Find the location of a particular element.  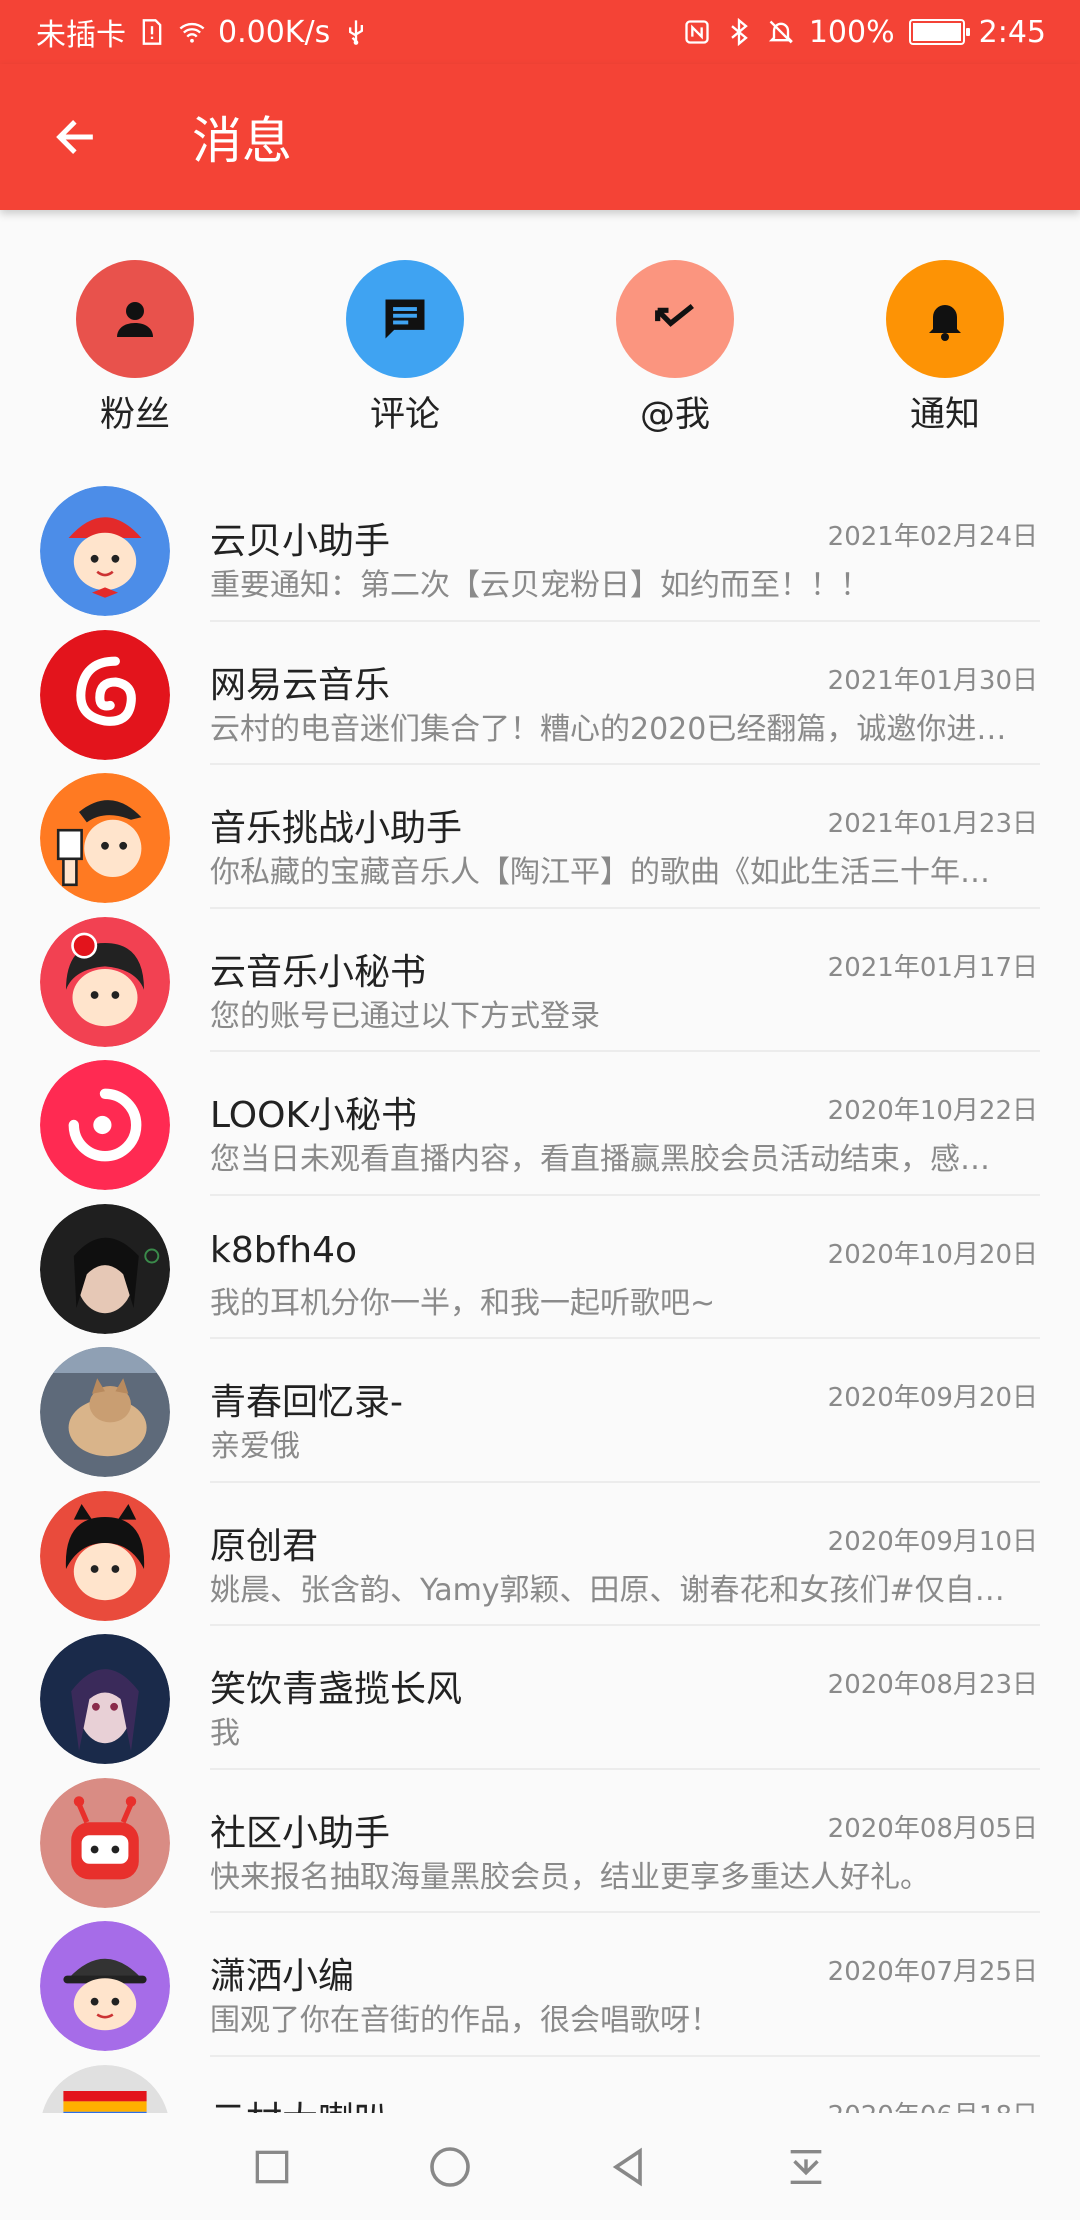

bluetooth-icon is located at coordinates (739, 32).